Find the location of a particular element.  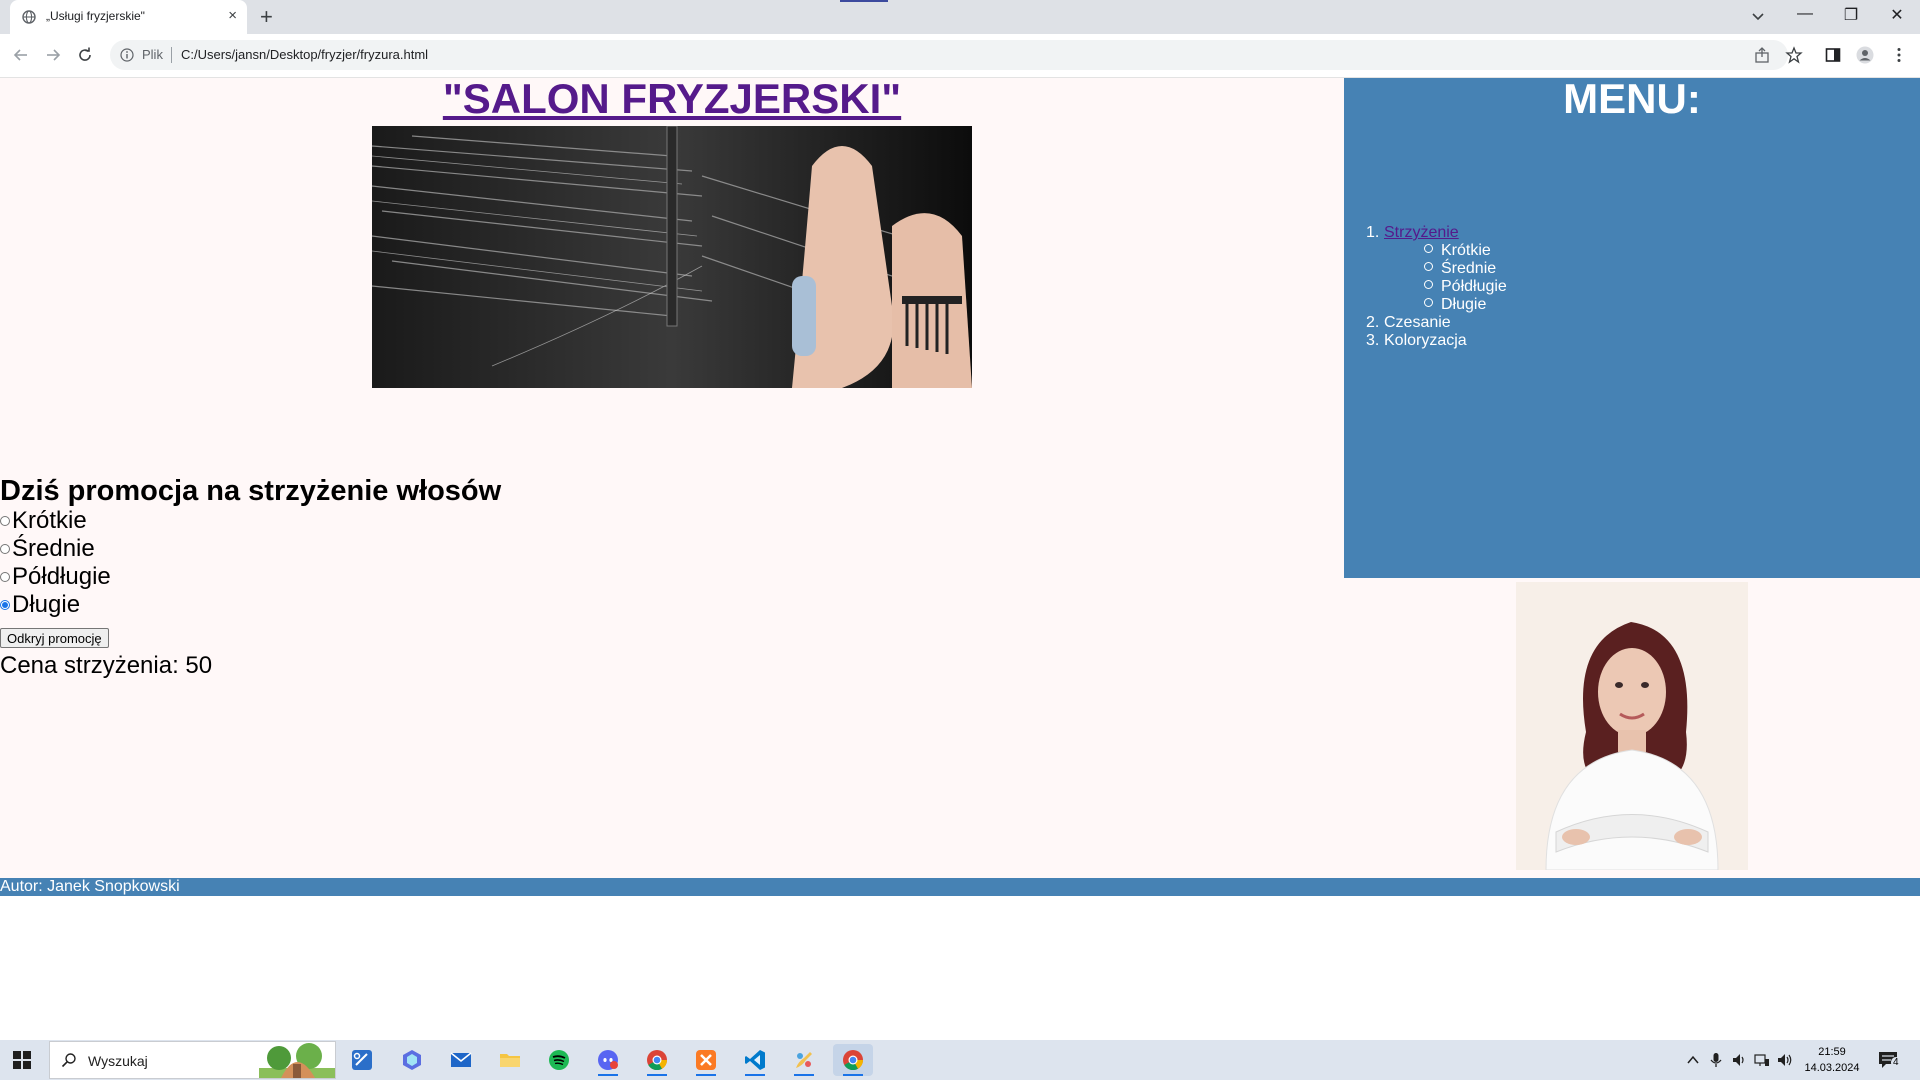

windows-start-icon is located at coordinates (22, 1060).